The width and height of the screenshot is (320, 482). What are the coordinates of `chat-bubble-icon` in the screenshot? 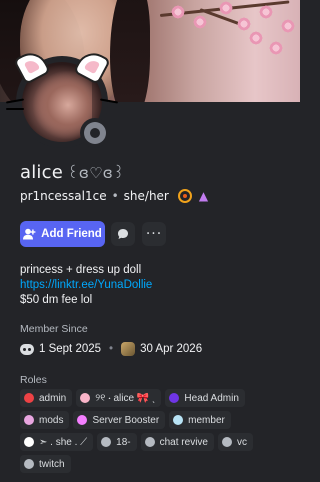 It's located at (123, 234).